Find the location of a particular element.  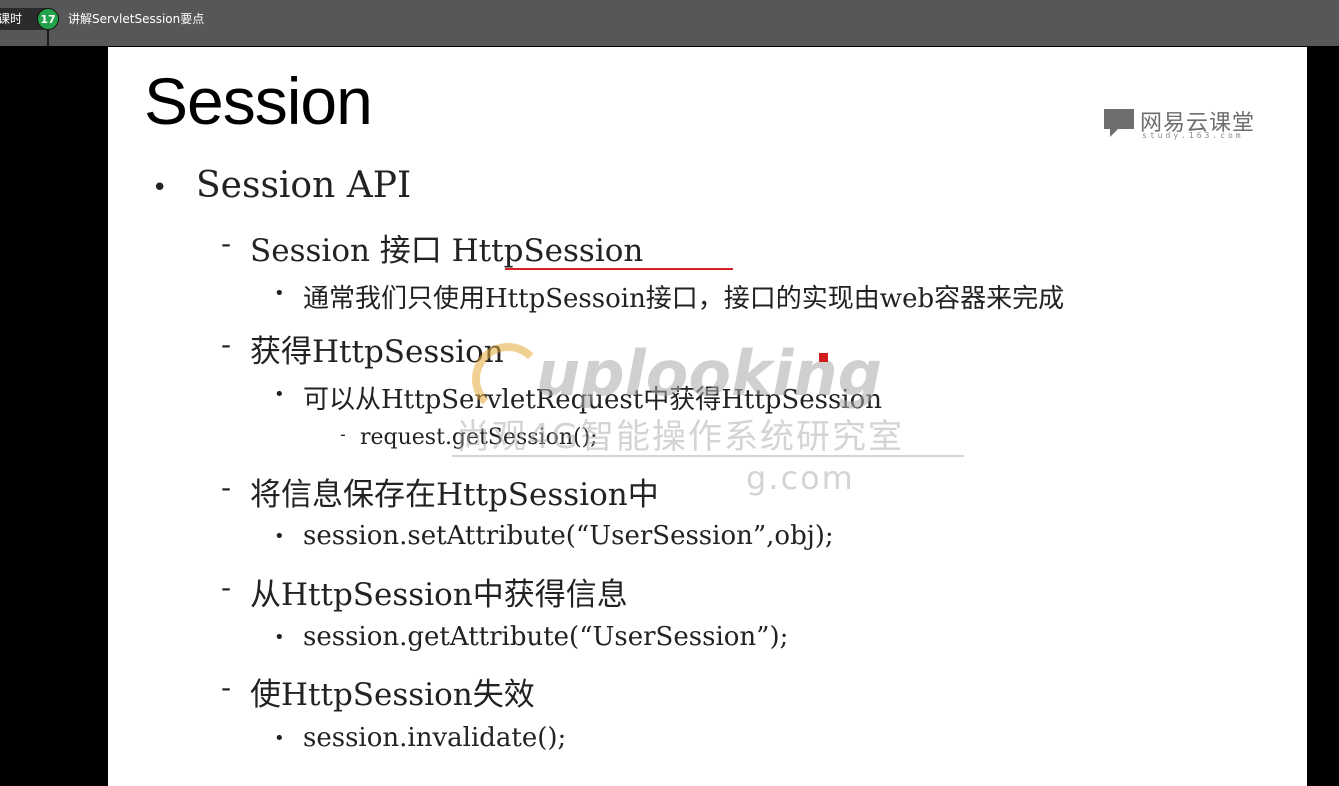

bullet-level3: session.setAttribute(“UserSession”,obj); is located at coordinates (568, 536).